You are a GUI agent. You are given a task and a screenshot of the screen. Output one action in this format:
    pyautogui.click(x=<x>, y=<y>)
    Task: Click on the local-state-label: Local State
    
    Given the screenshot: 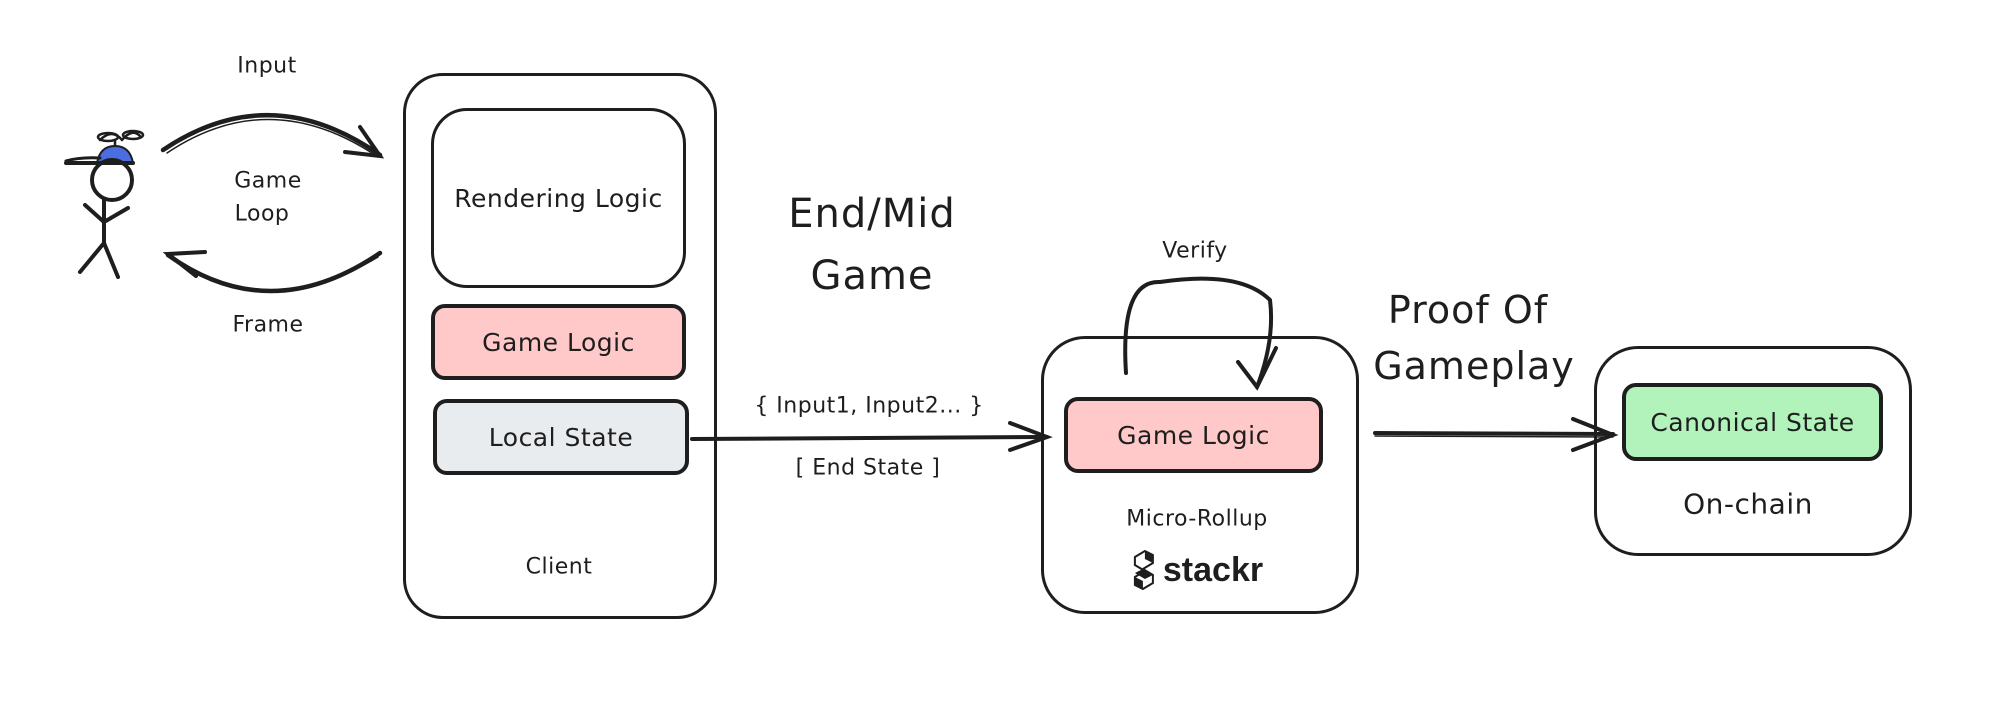 What is the action you would take?
    pyautogui.click(x=561, y=437)
    